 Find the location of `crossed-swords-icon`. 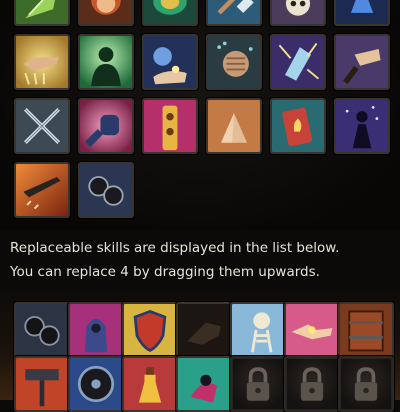

crossed-swords-icon is located at coordinates (42, 126).